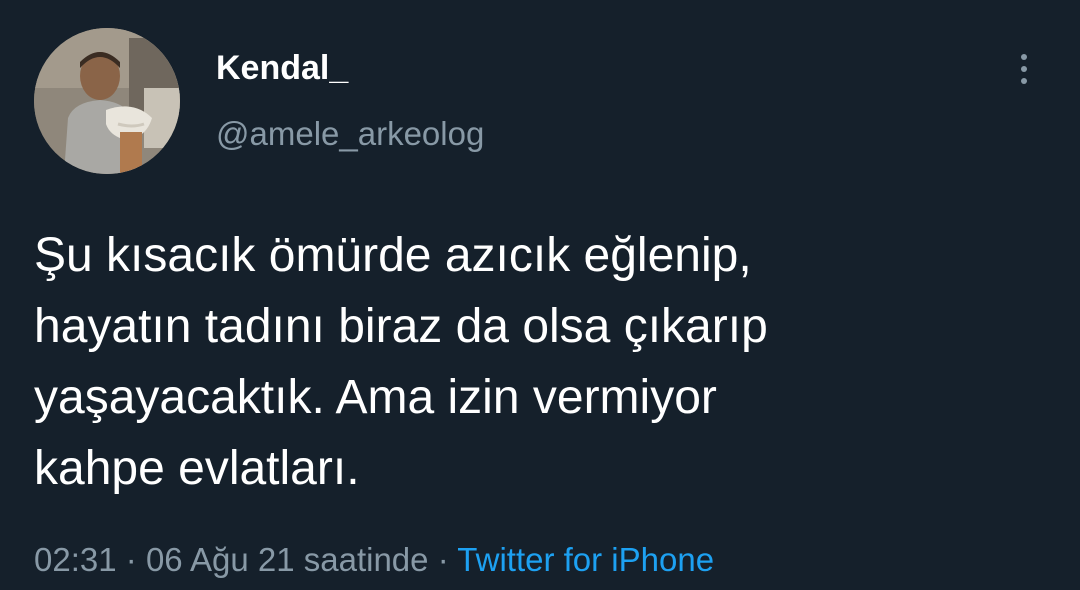 The width and height of the screenshot is (1080, 590). I want to click on more-options-button, so click(1024, 69).